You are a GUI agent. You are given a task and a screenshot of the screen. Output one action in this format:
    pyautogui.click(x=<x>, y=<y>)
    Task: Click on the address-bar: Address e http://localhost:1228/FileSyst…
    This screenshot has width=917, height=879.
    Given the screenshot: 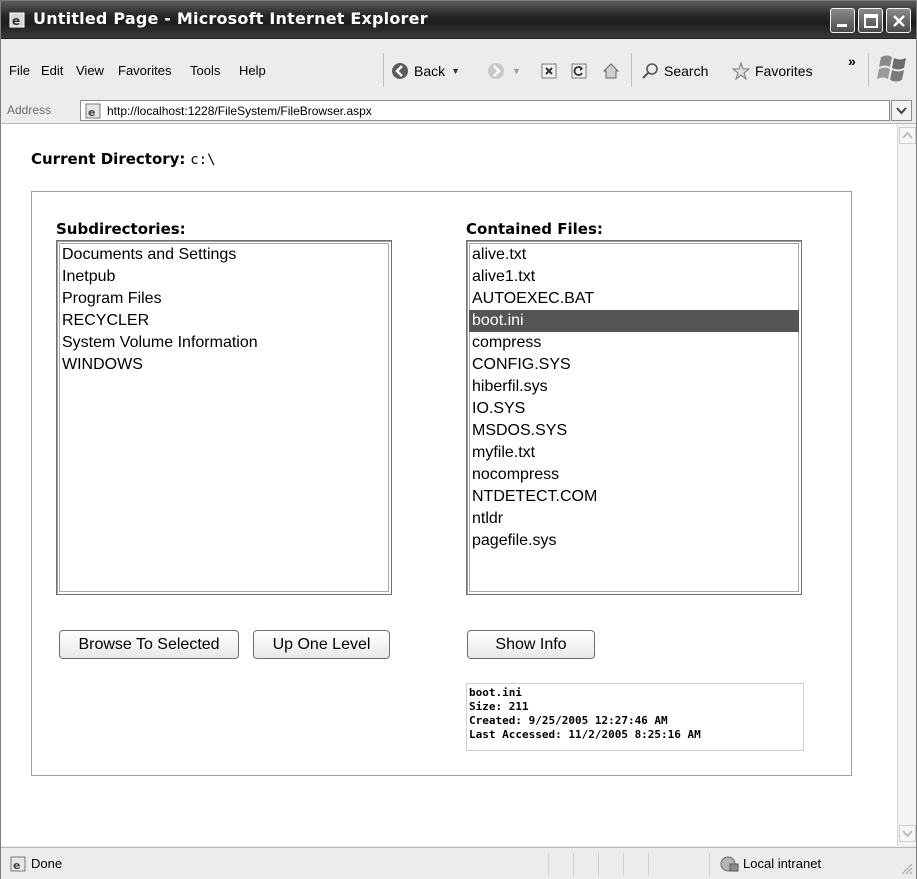 What is the action you would take?
    pyautogui.click(x=458, y=111)
    